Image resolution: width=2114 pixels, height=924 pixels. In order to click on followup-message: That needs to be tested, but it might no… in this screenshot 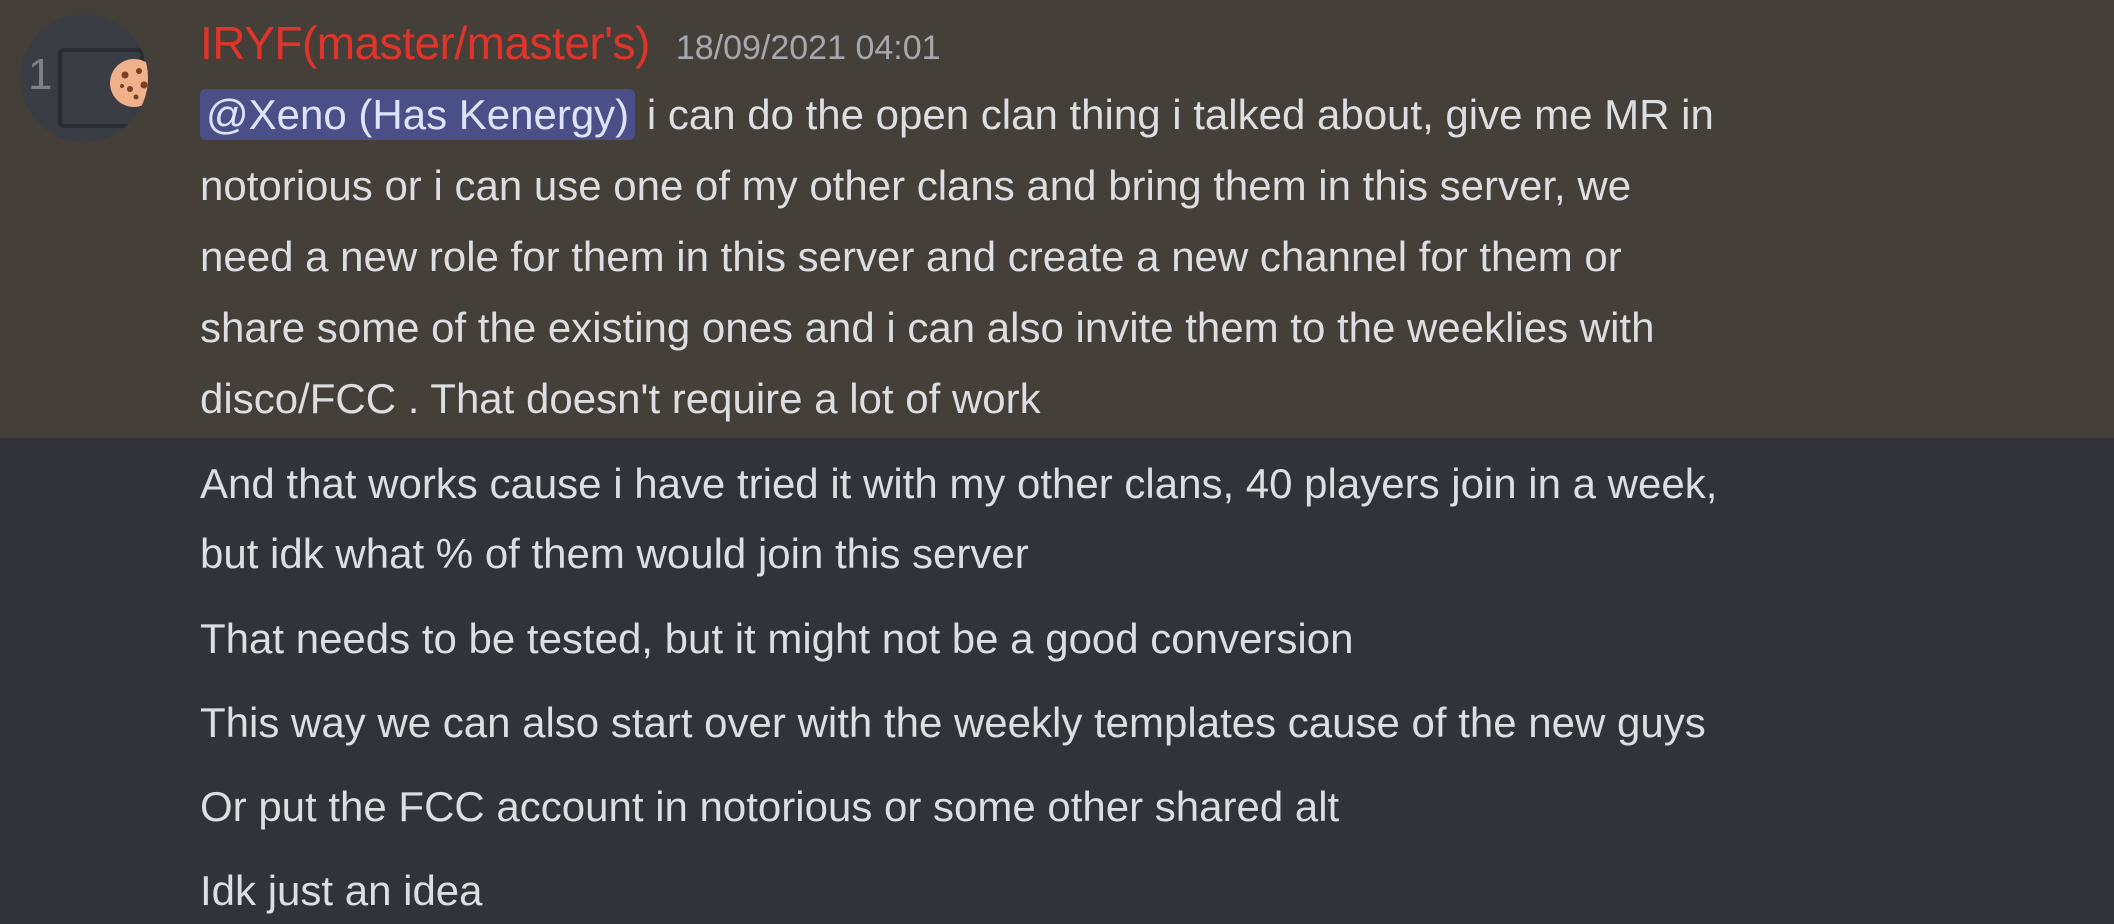, I will do `click(777, 638)`.